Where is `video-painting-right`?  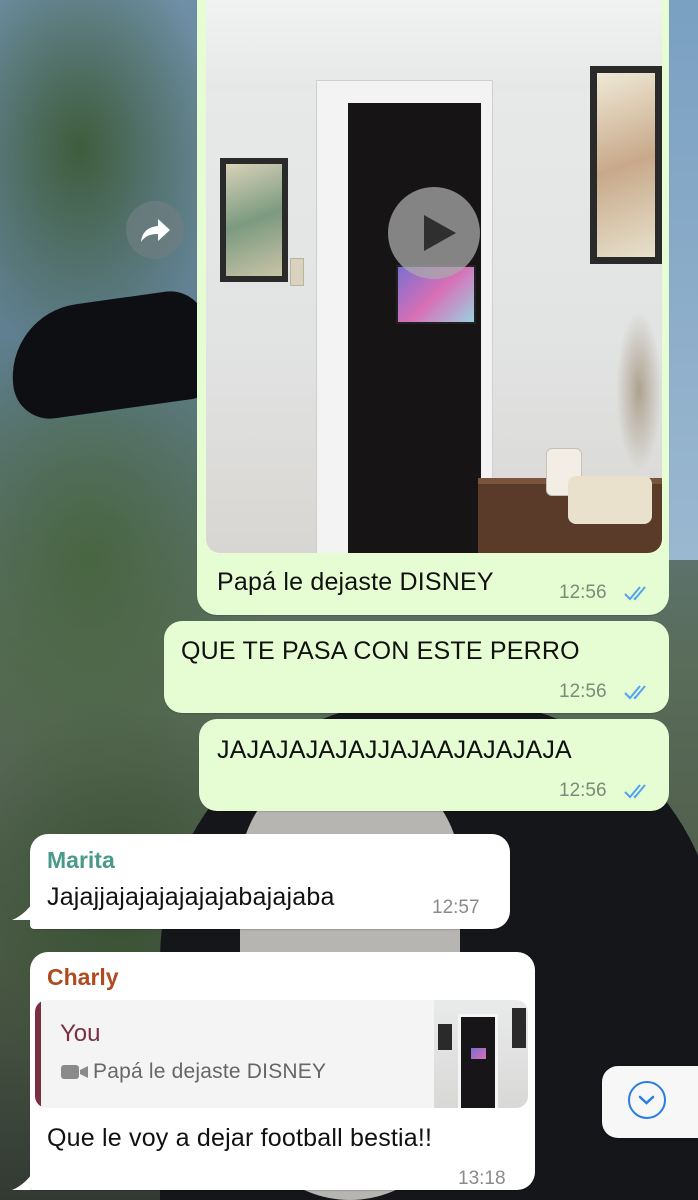
video-painting-right is located at coordinates (626, 165).